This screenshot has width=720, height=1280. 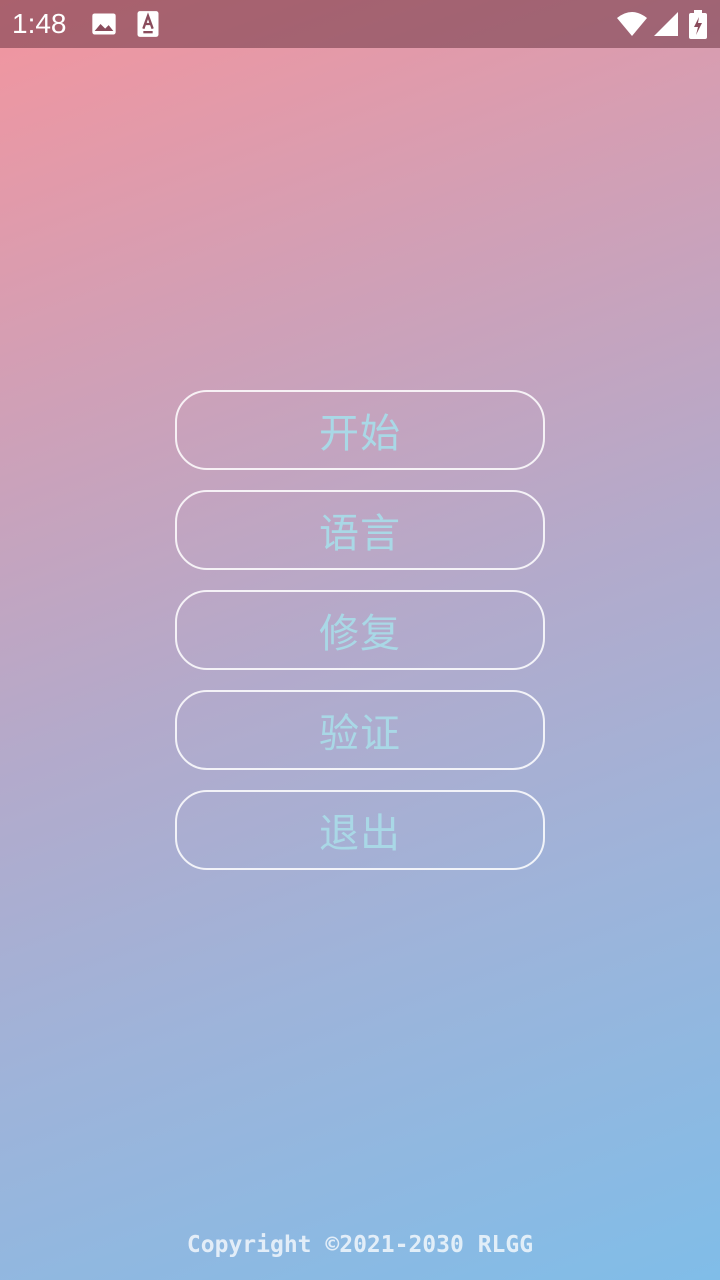 I want to click on repair-button: 修复, so click(x=360, y=630).